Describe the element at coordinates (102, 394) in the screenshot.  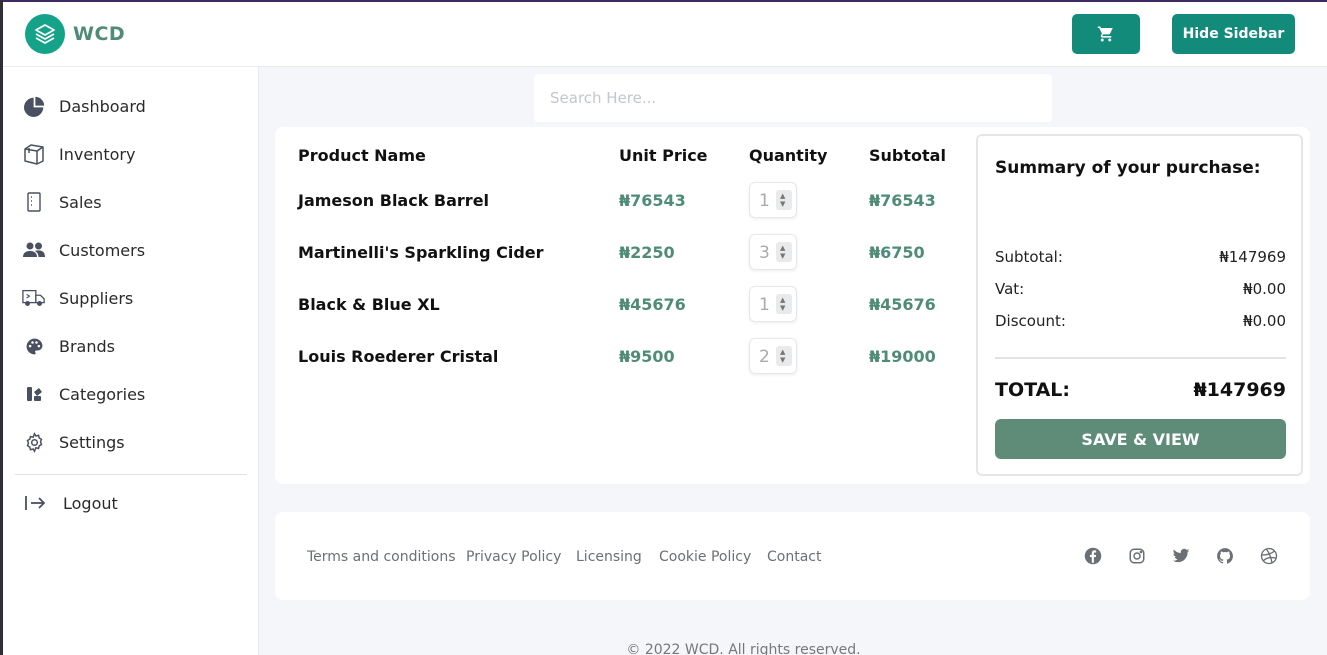
I see `sidebar-item-label: Categories` at that location.